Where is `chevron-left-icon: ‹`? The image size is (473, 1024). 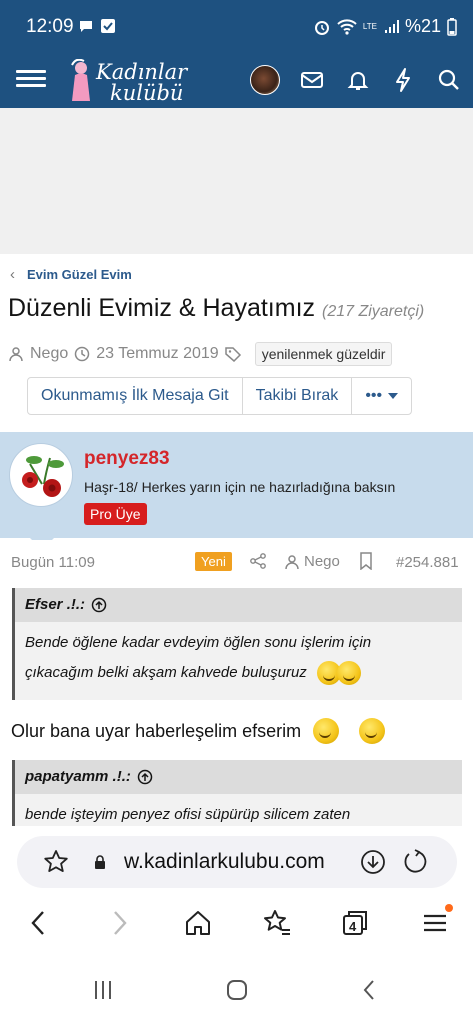 chevron-left-icon: ‹ is located at coordinates (12, 274).